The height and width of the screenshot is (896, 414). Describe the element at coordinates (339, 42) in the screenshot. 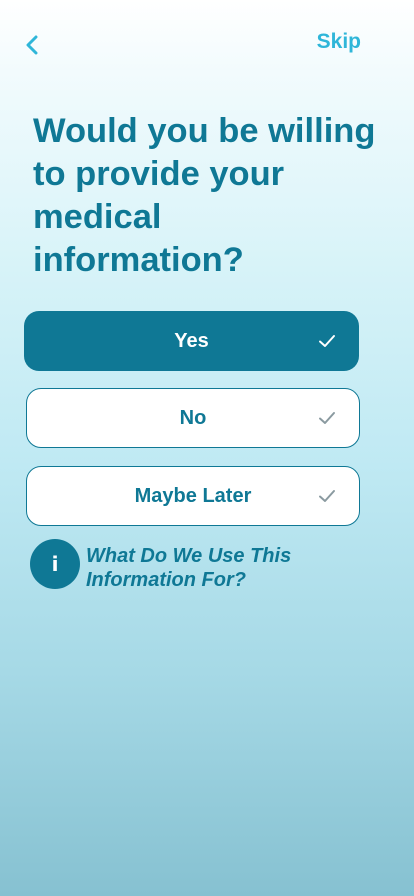

I see `skip-button: Skip` at that location.